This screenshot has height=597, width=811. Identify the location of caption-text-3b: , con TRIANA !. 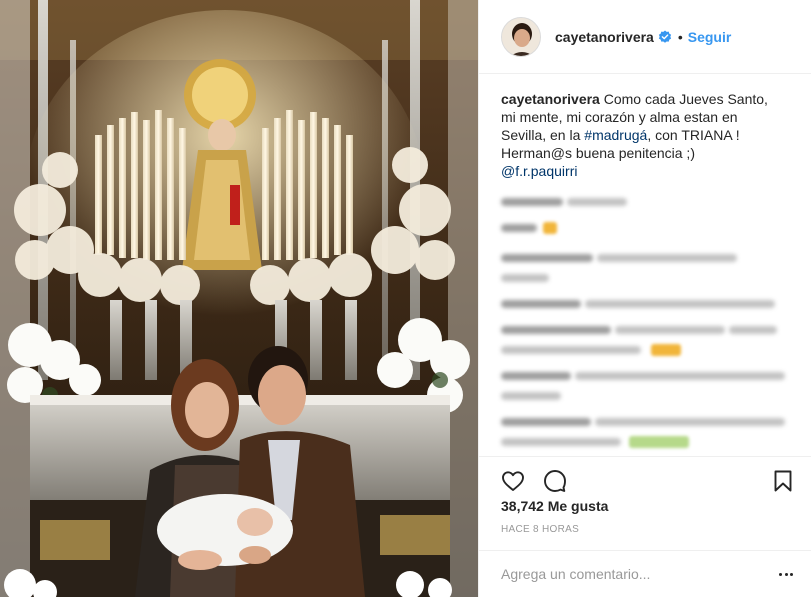
(693, 135).